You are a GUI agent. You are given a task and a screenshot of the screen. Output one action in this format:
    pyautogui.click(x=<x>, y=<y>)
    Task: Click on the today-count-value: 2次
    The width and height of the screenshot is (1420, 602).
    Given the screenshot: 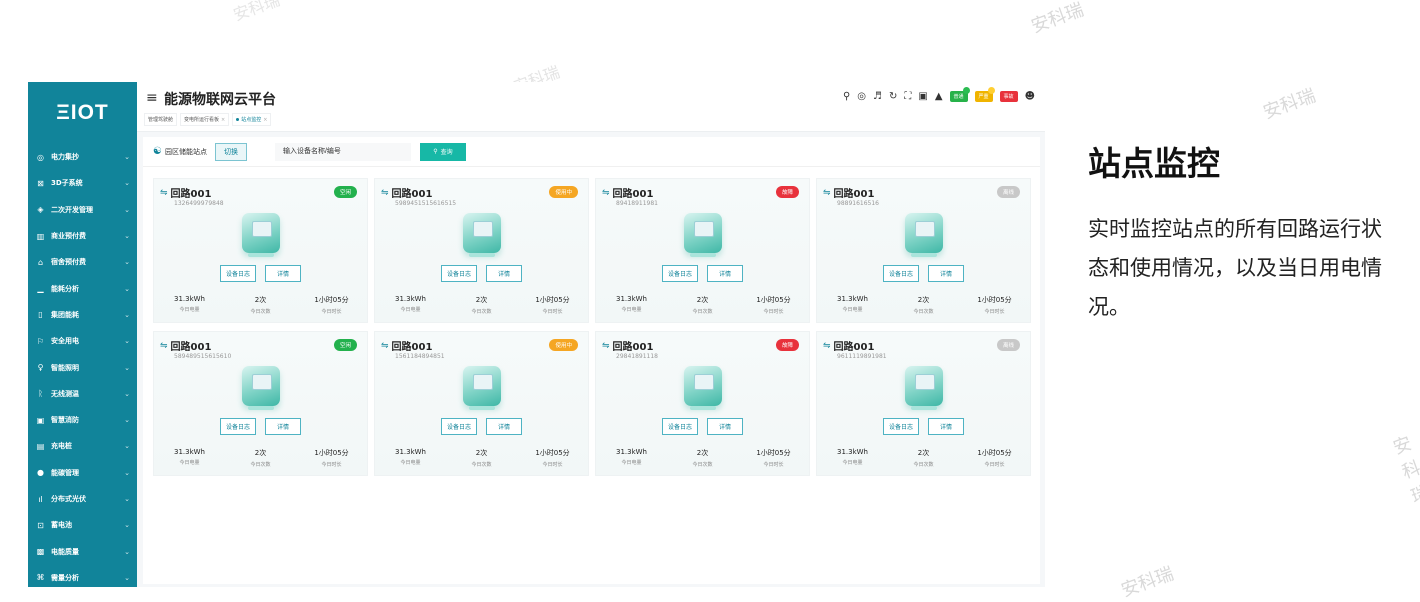 What is the action you would take?
    pyautogui.click(x=923, y=453)
    